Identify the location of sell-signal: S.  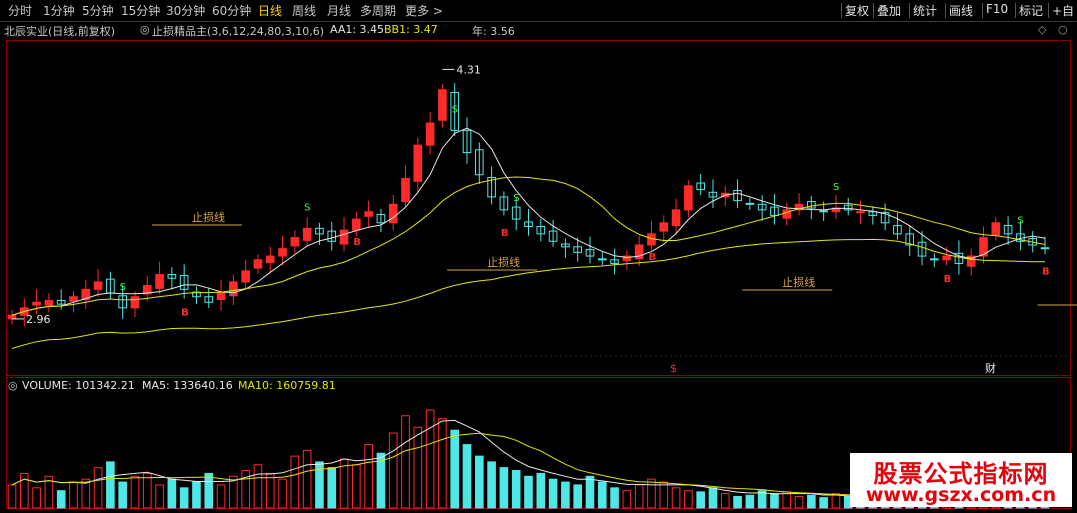
(123, 287).